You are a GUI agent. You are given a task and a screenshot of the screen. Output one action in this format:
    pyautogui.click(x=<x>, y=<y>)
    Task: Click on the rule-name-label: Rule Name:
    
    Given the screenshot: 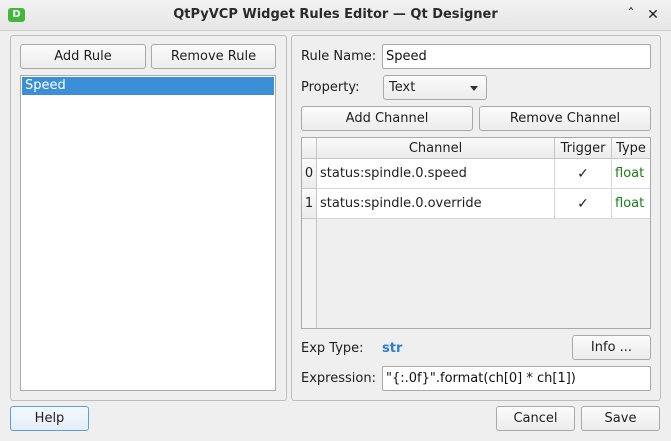 What is the action you would take?
    pyautogui.click(x=339, y=56)
    